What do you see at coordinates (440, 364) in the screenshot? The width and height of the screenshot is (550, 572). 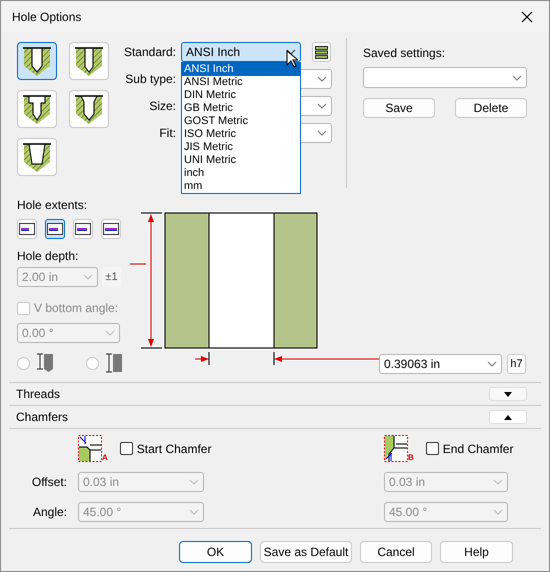 I see `diameter-dropdown: 0.39063 in` at bounding box center [440, 364].